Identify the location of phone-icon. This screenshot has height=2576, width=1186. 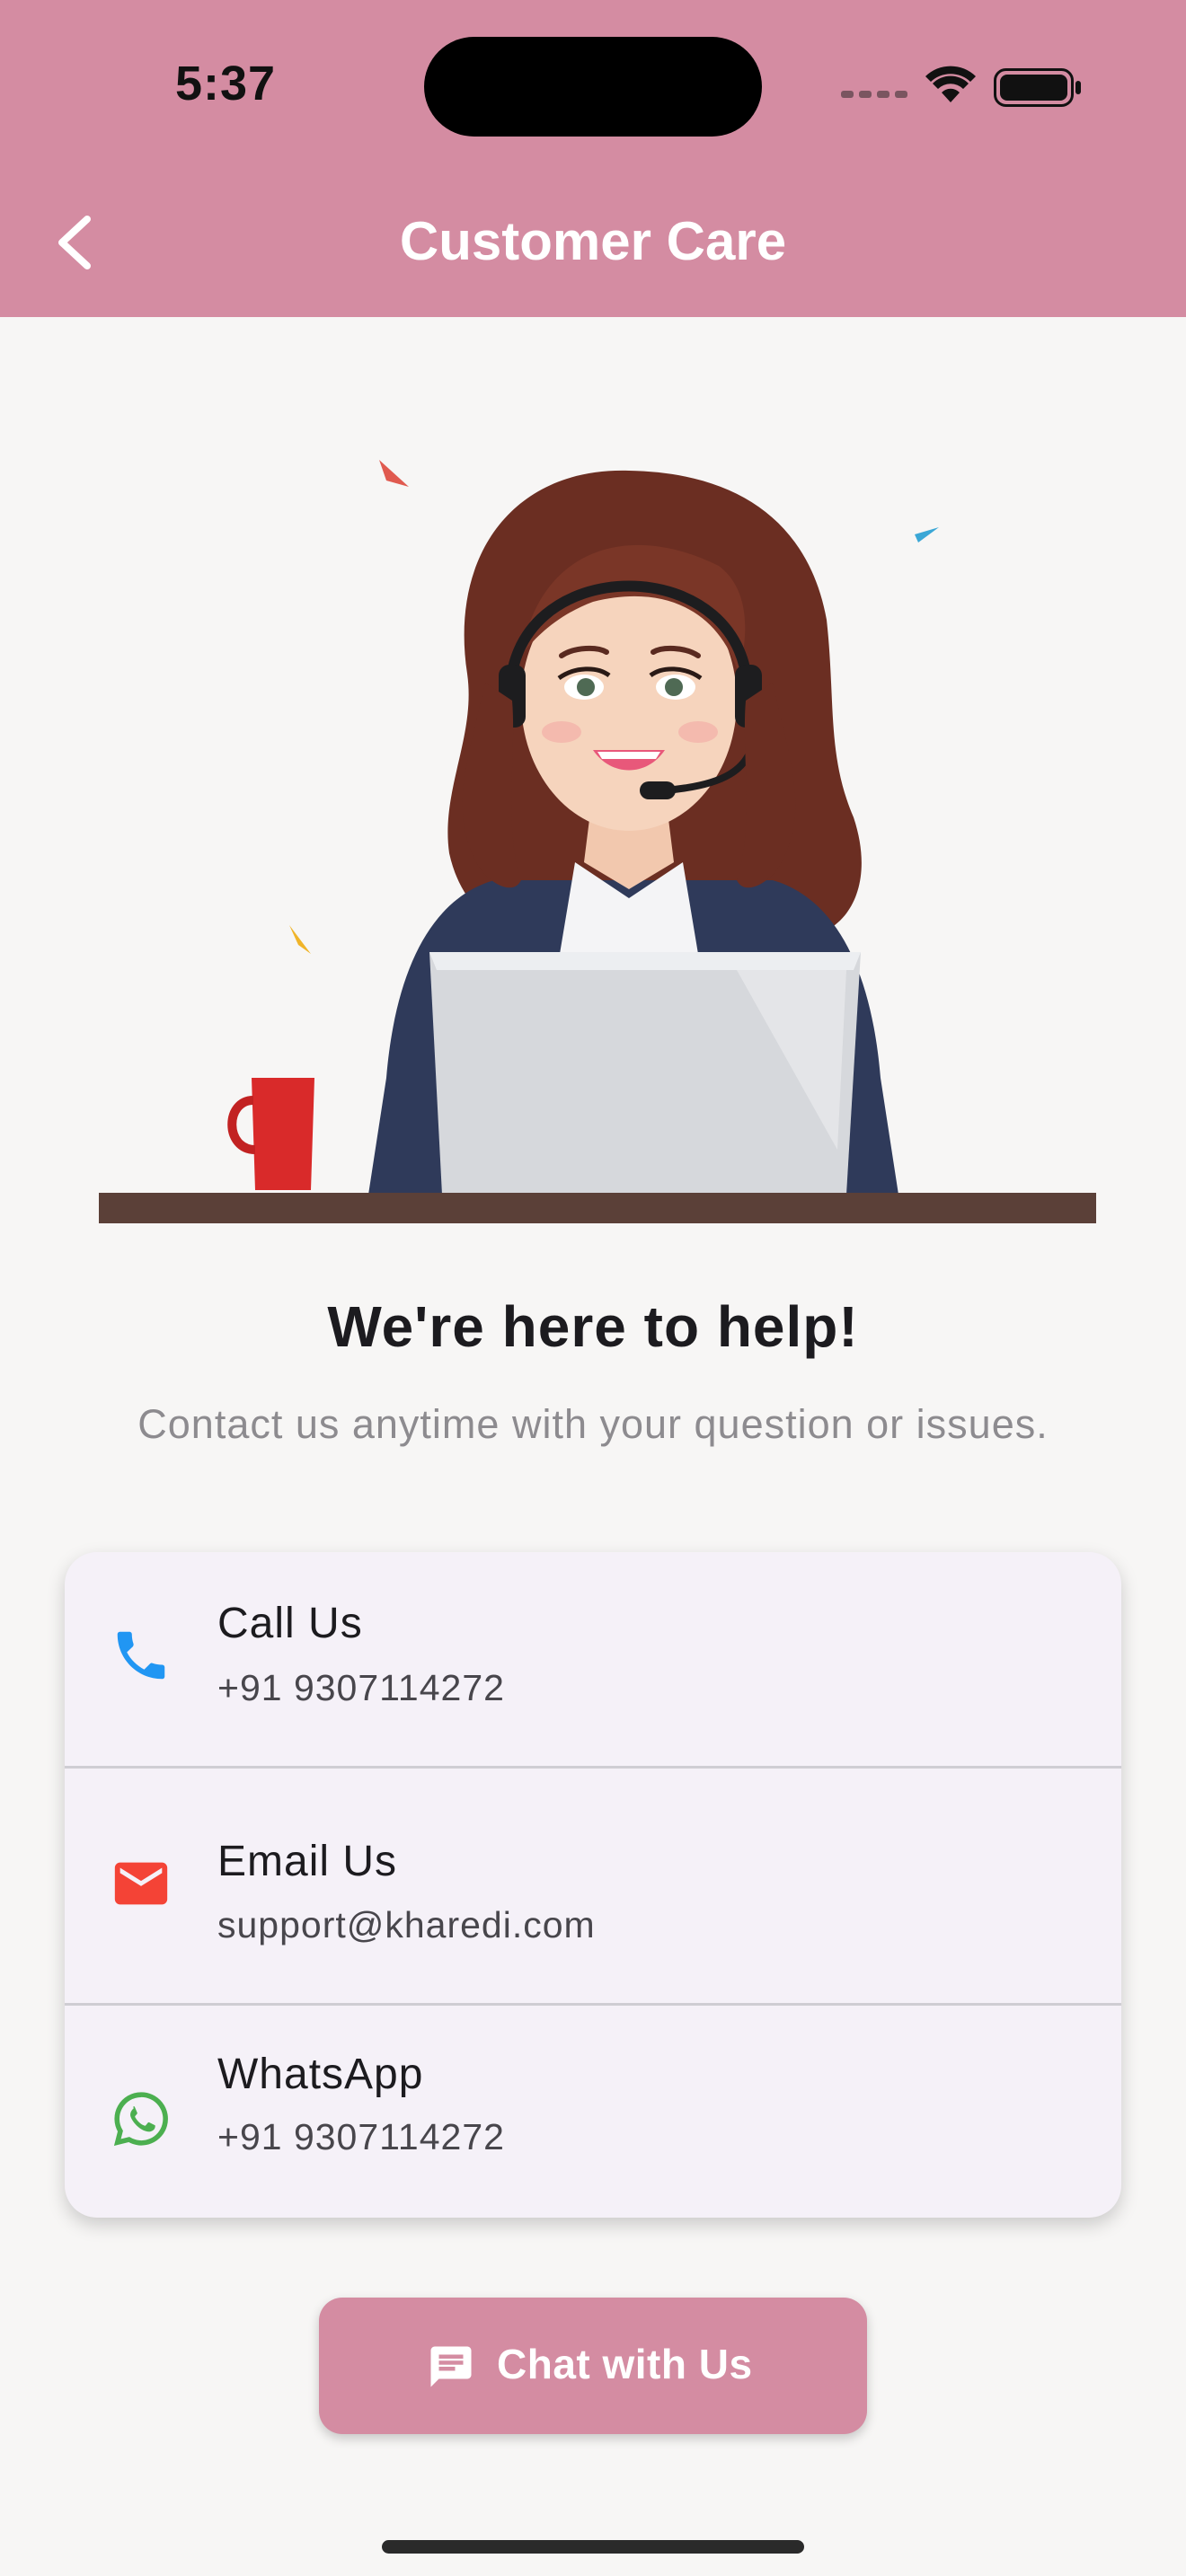
(141, 1655).